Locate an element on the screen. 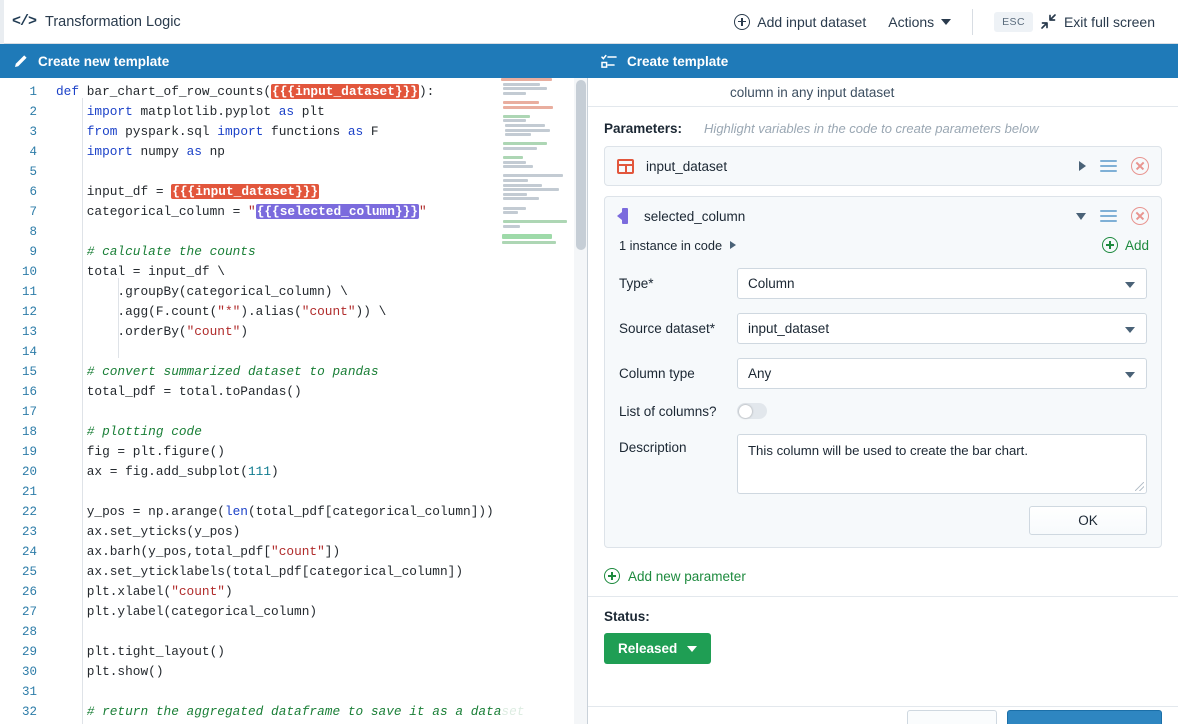 Image resolution: width=1178 pixels, height=724 pixels. cancel-button is located at coordinates (952, 717).